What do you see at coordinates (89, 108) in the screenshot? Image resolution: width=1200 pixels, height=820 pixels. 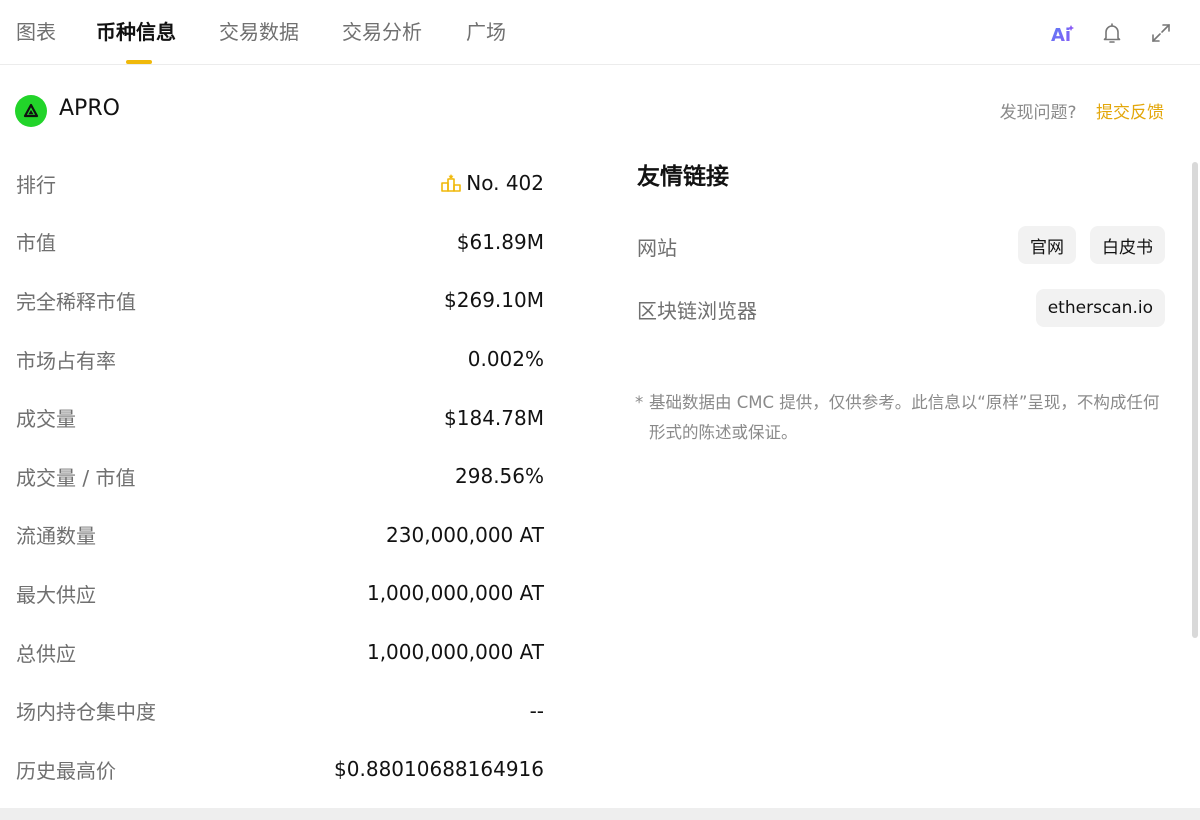 I see `coin-name: APRO` at bounding box center [89, 108].